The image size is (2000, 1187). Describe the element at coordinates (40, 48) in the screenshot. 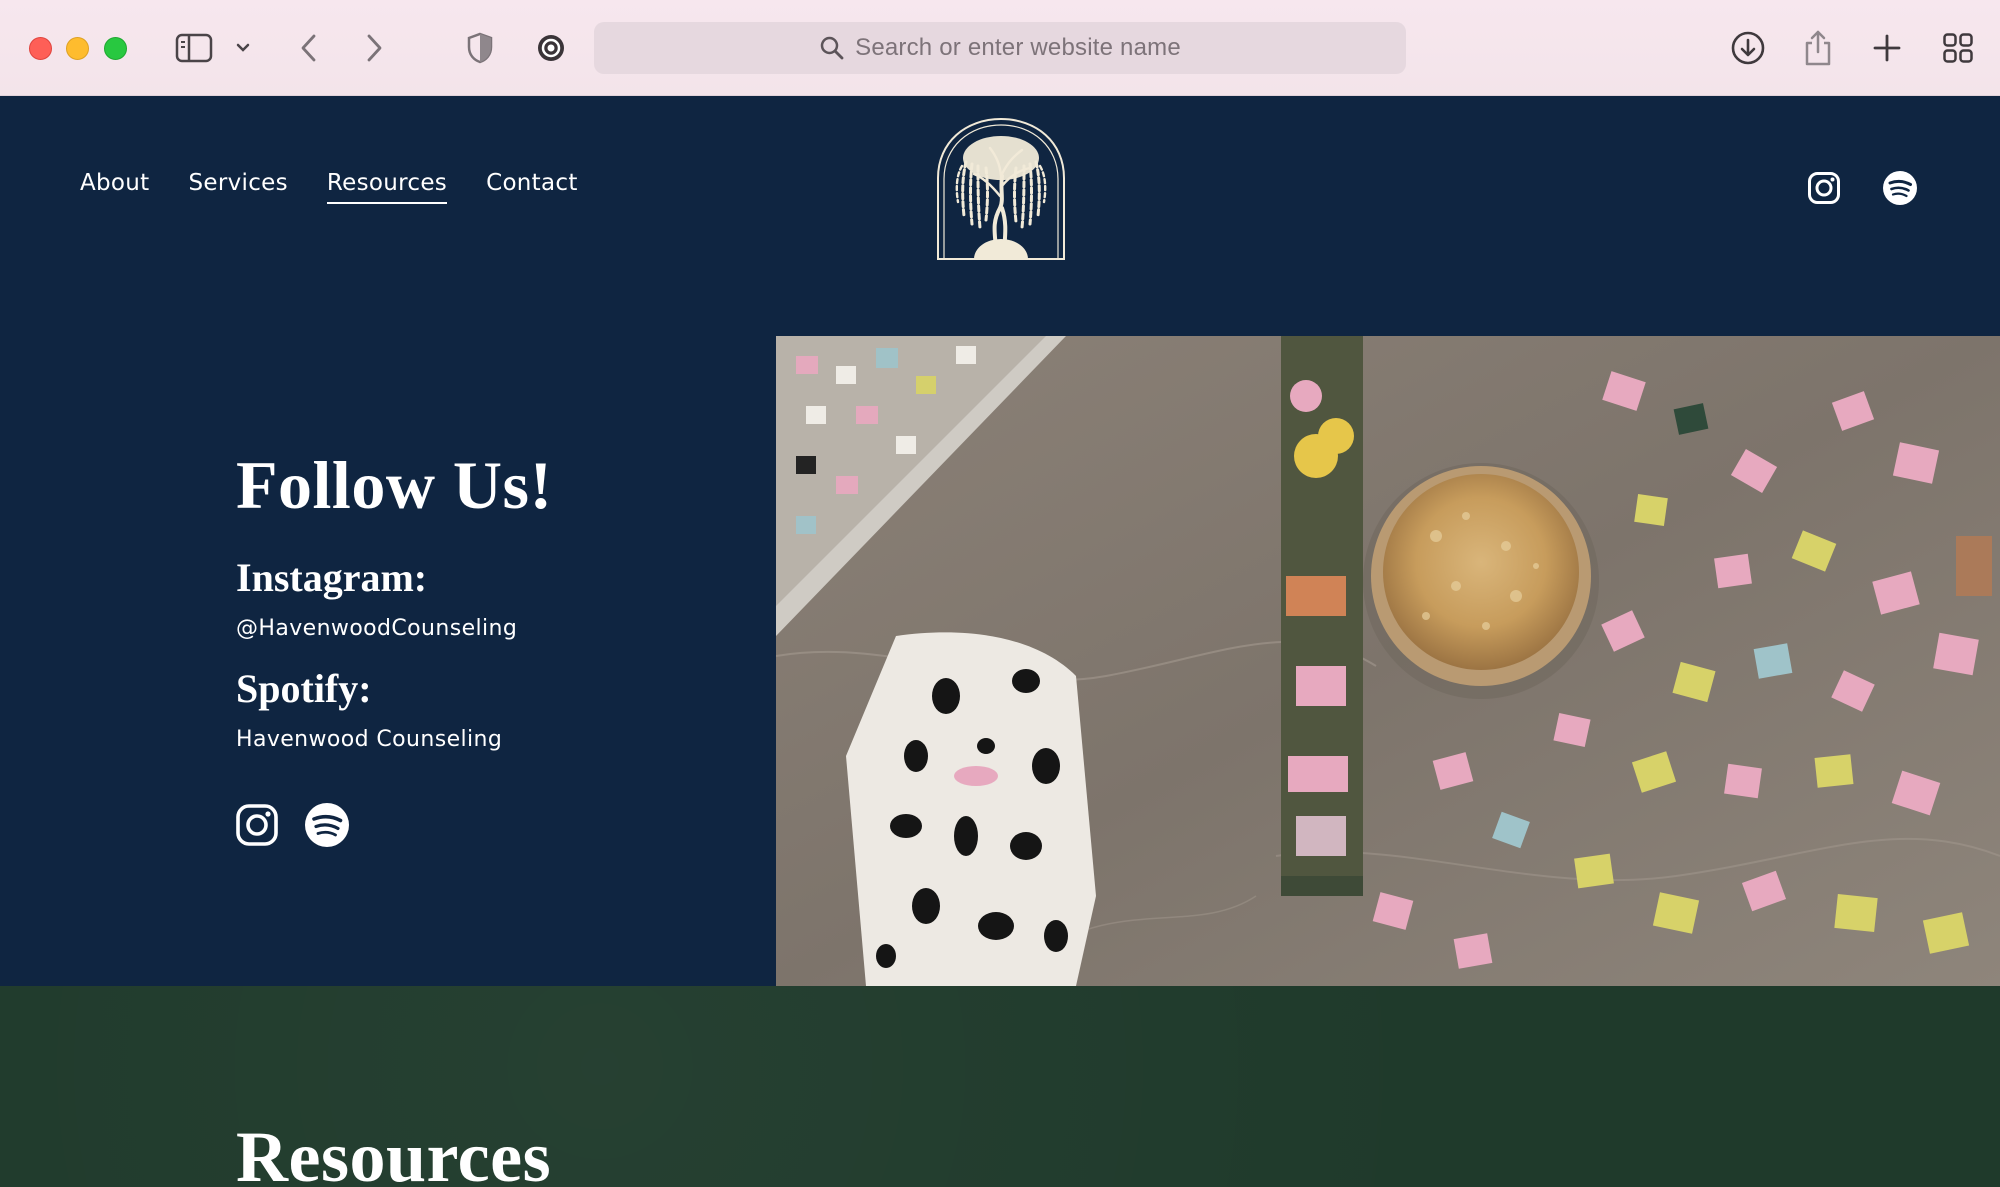

I see `close-window-button` at that location.